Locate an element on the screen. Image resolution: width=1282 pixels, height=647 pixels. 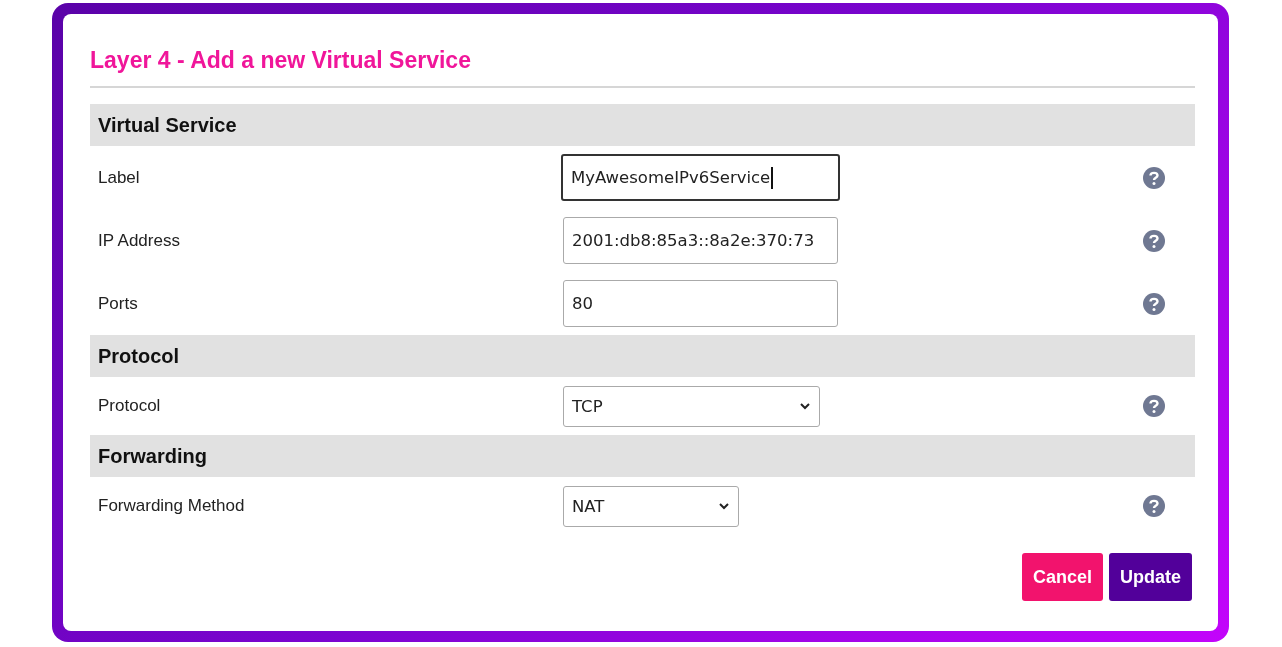
field-label: Ports is located at coordinates (118, 303).